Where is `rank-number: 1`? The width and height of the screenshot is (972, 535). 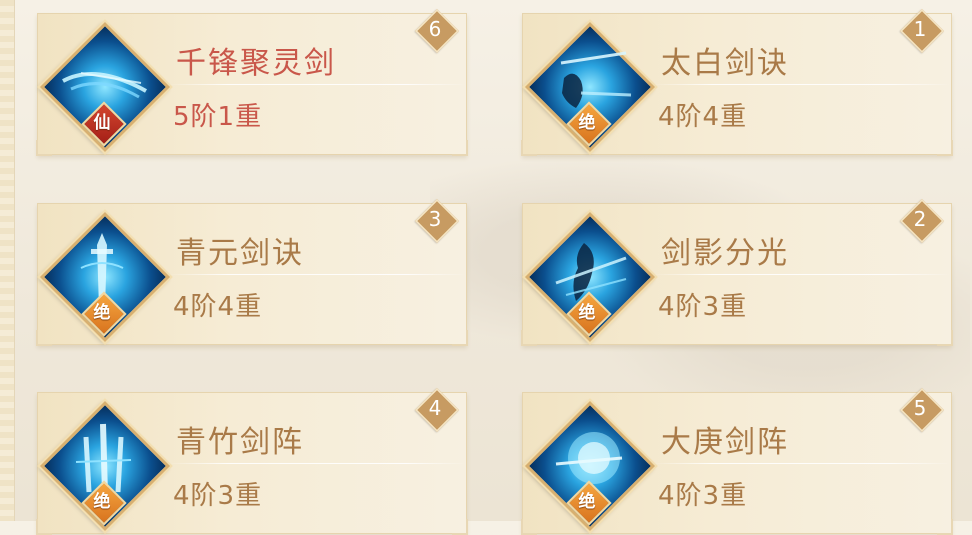 rank-number: 1 is located at coordinates (920, 29).